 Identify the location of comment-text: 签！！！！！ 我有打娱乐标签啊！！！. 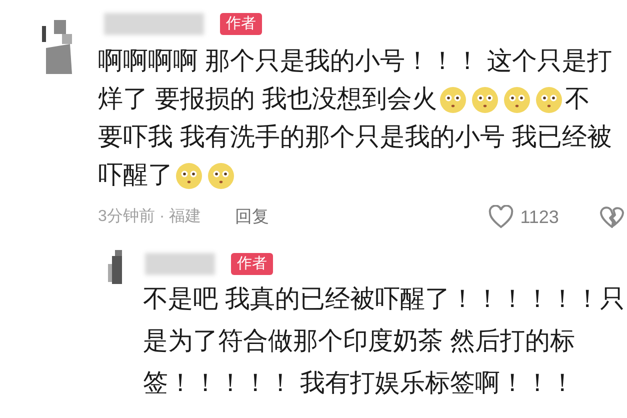
(359, 384).